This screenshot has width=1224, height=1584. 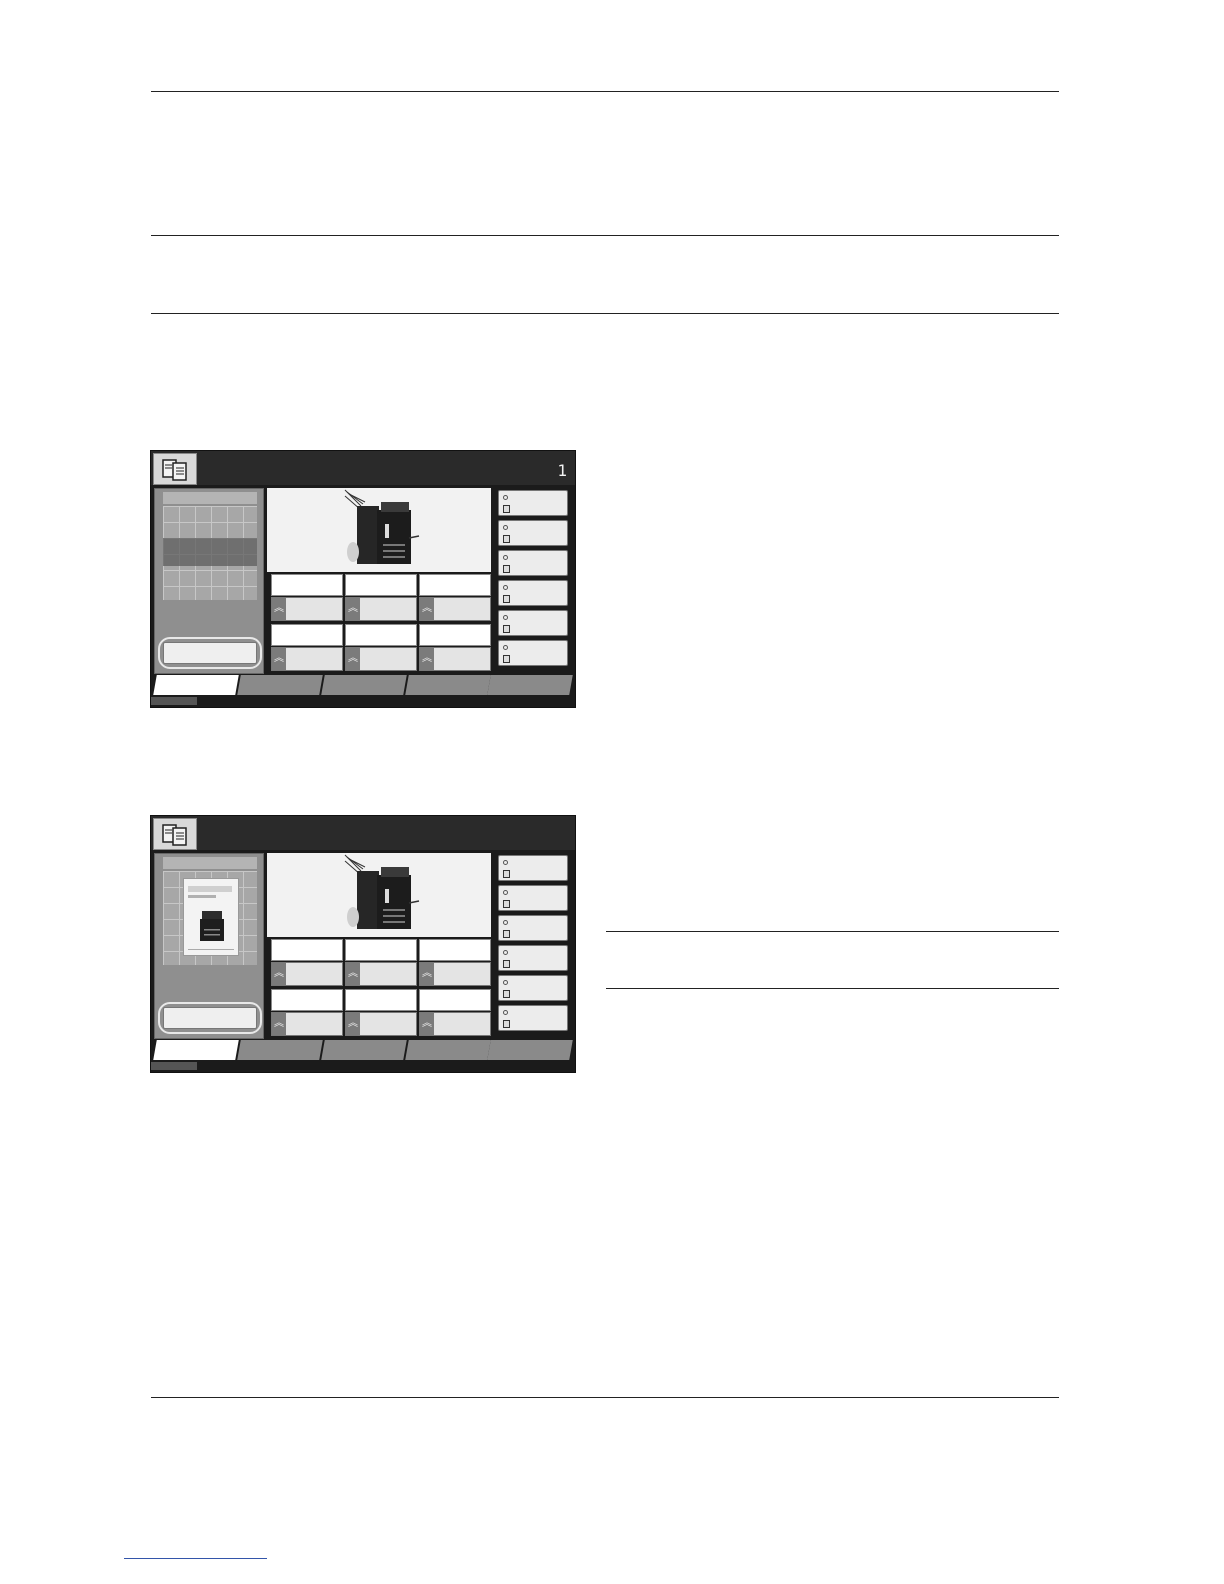 I want to click on note-rule-bottom, so click(x=832, y=988).